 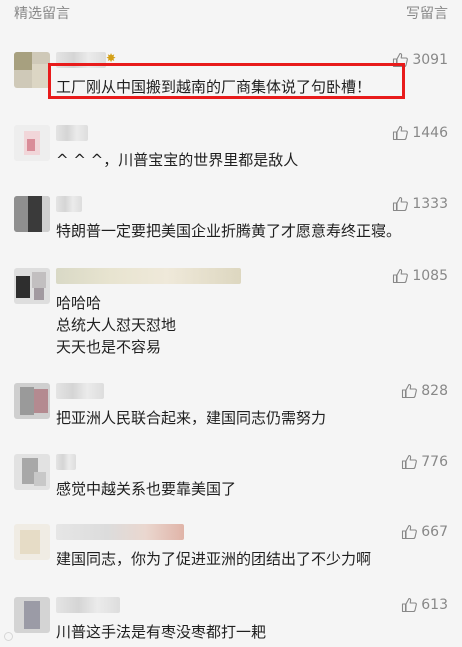 What do you see at coordinates (427, 13) in the screenshot?
I see `write-comment-button: 写留言` at bounding box center [427, 13].